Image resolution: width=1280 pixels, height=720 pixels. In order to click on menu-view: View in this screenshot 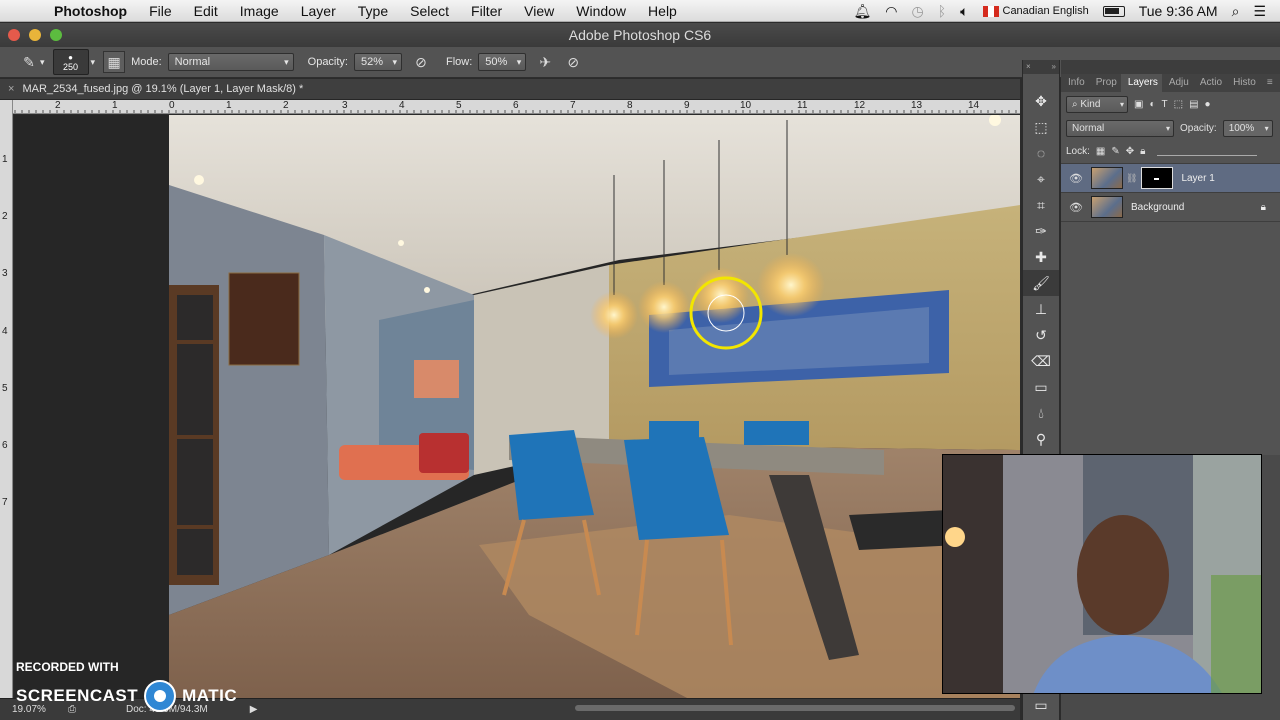, I will do `click(539, 11)`.